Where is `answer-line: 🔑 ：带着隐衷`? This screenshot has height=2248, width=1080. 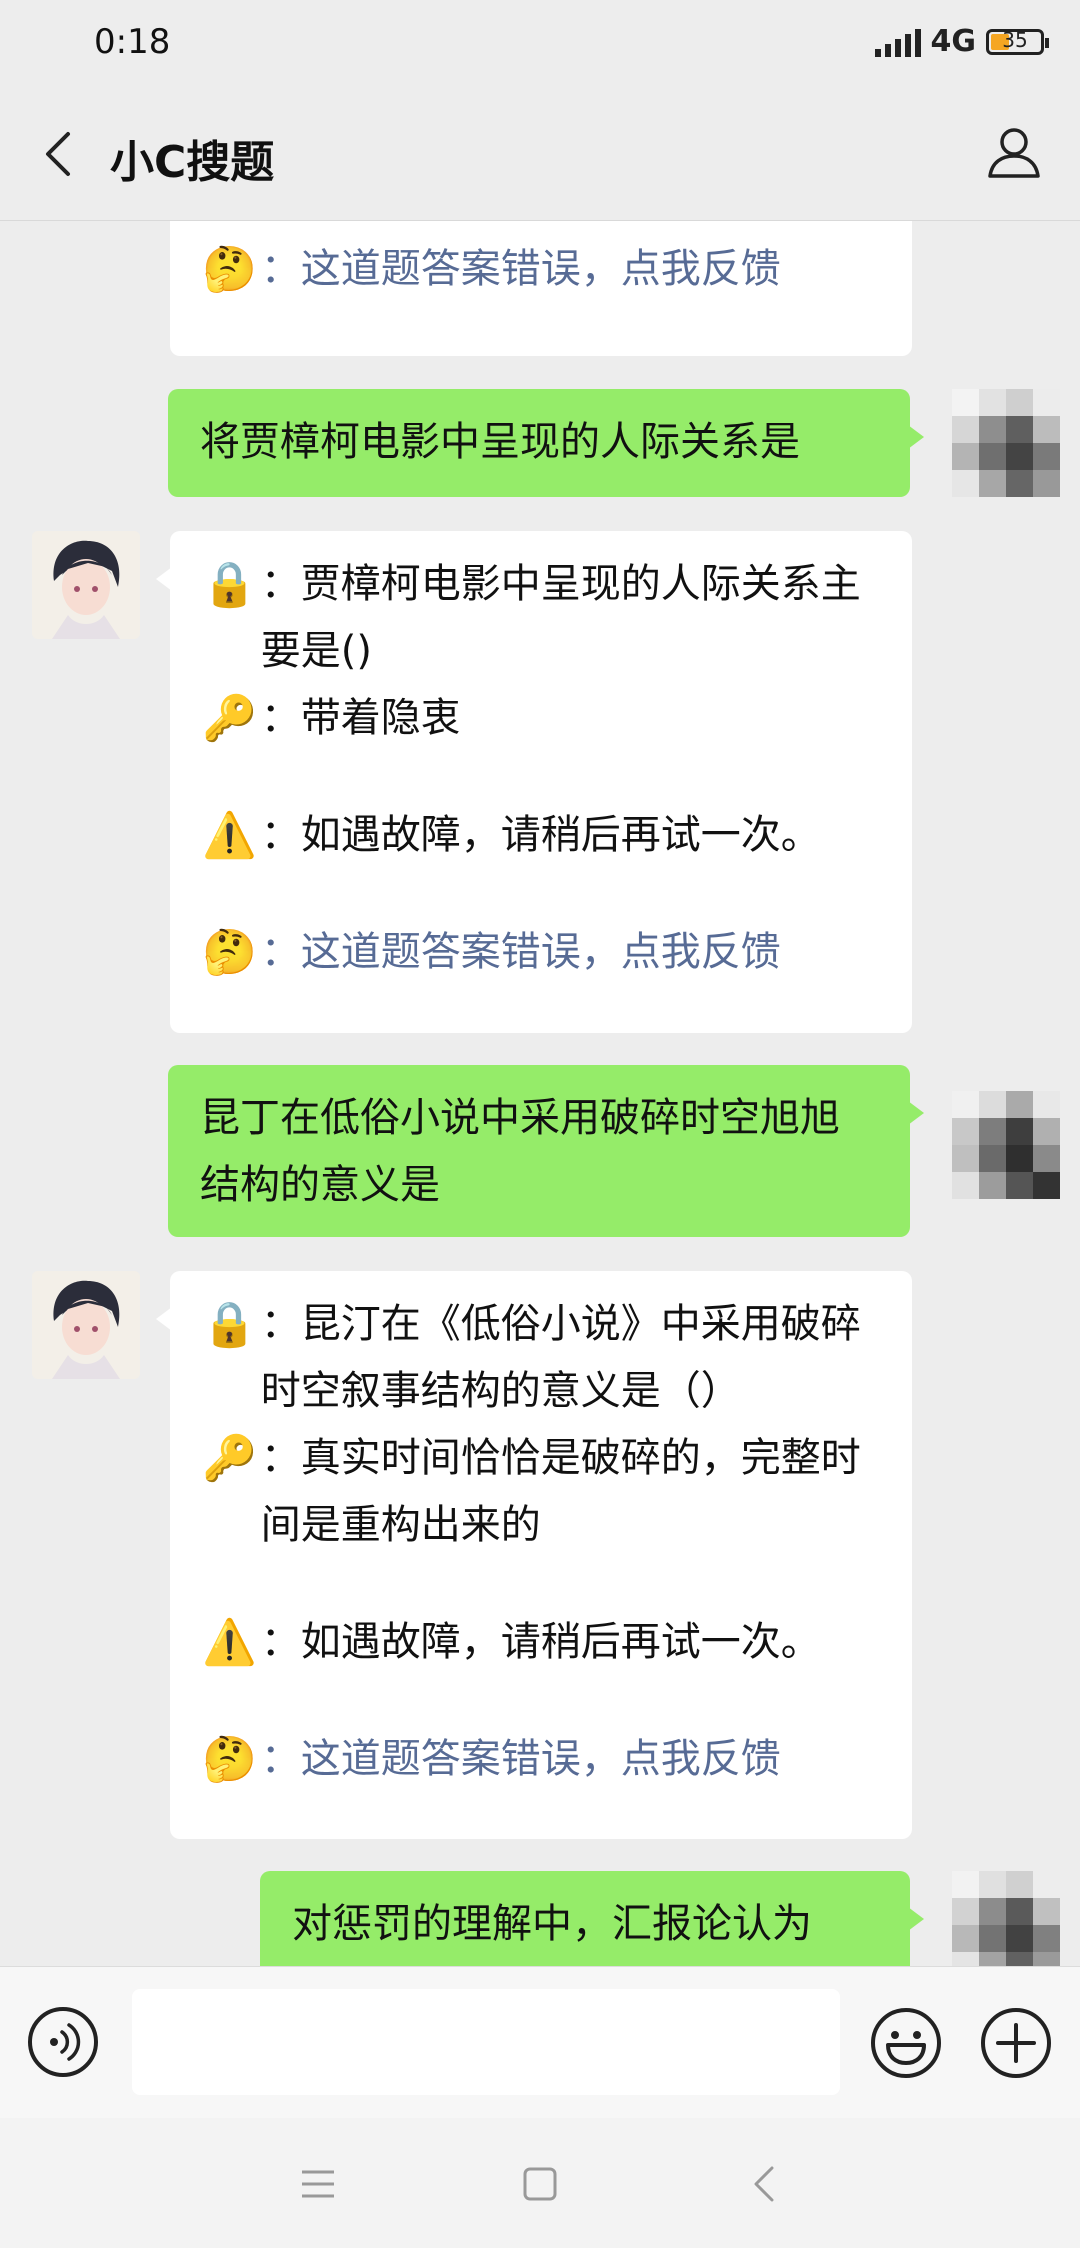 answer-line: 🔑 ：带着隐衷 is located at coordinates (541, 718).